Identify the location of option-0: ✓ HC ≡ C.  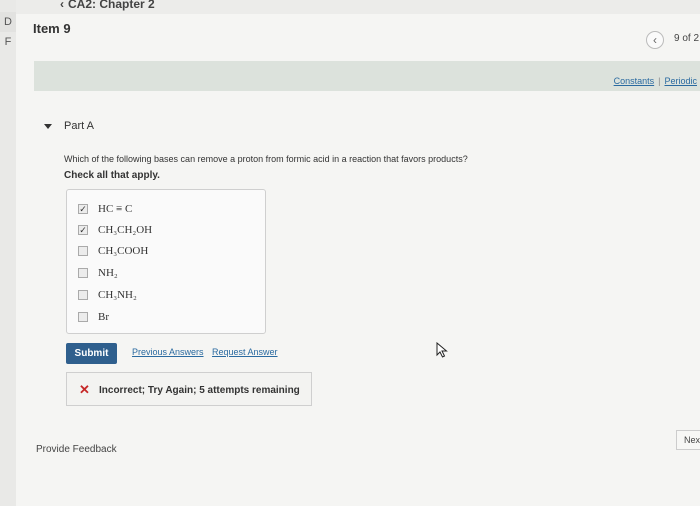
(105, 209).